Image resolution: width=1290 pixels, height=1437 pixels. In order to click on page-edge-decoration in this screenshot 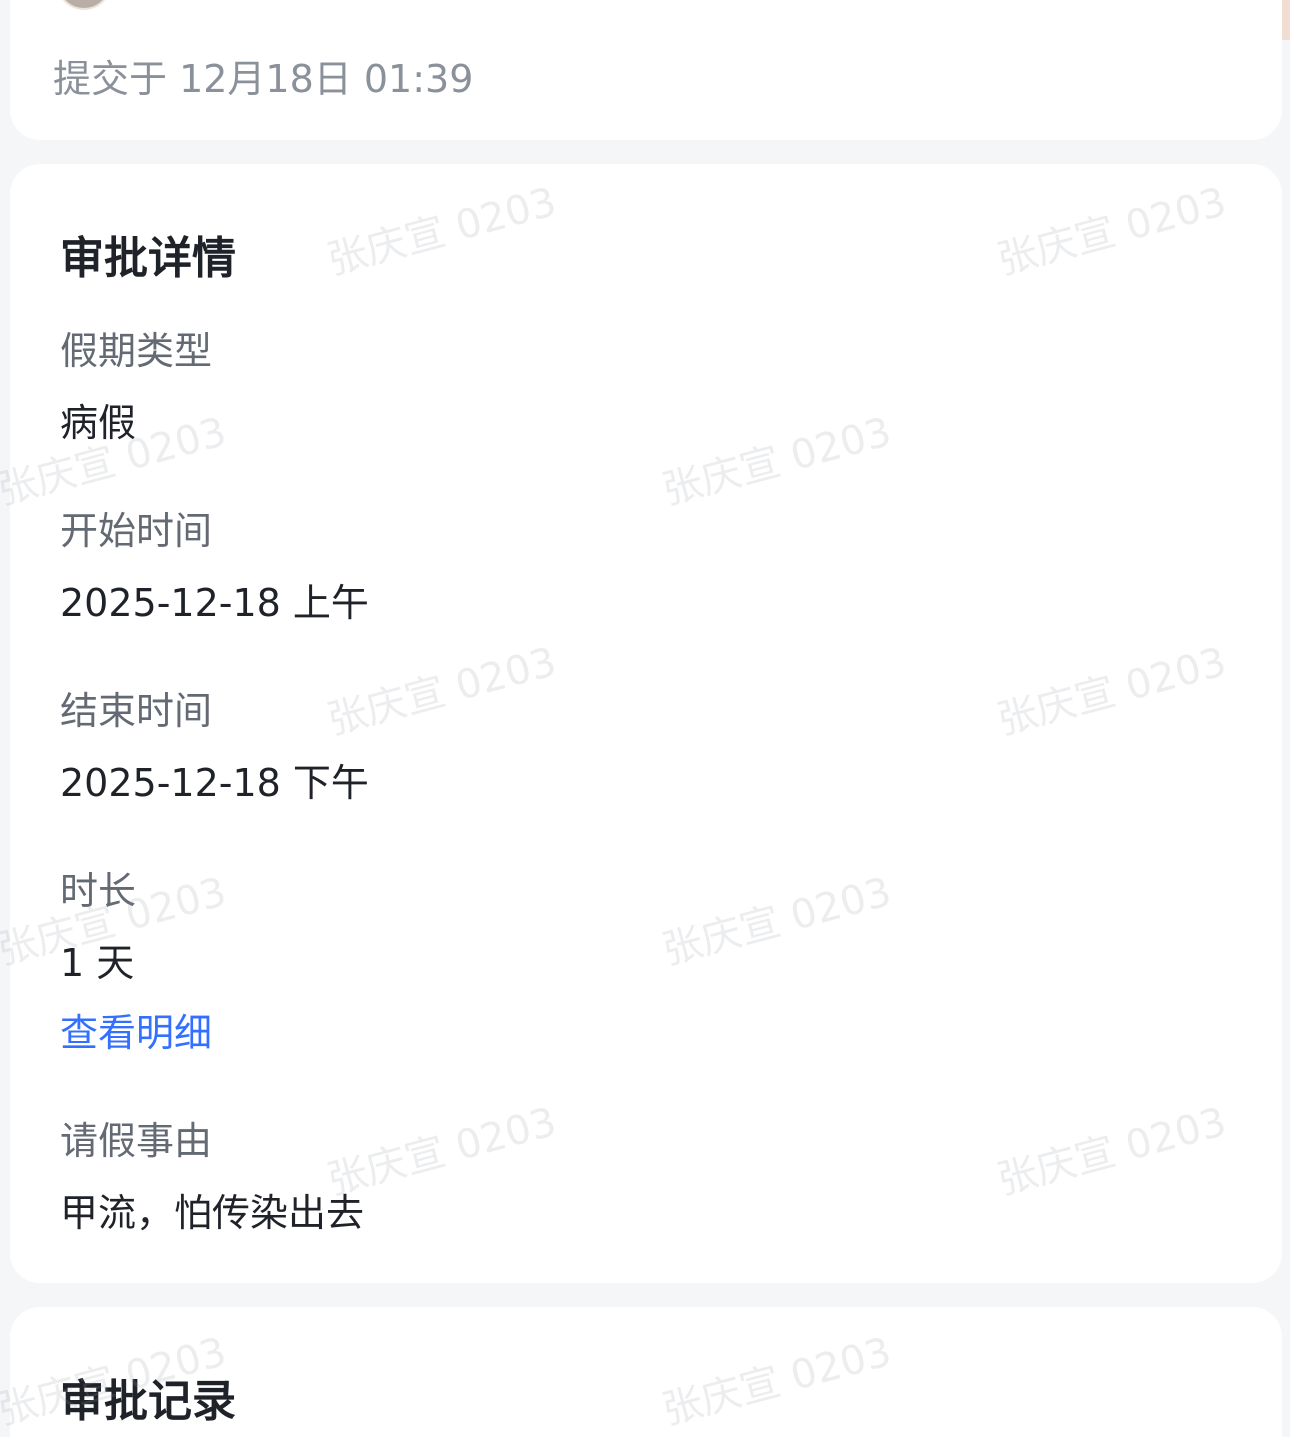, I will do `click(1286, 20)`.